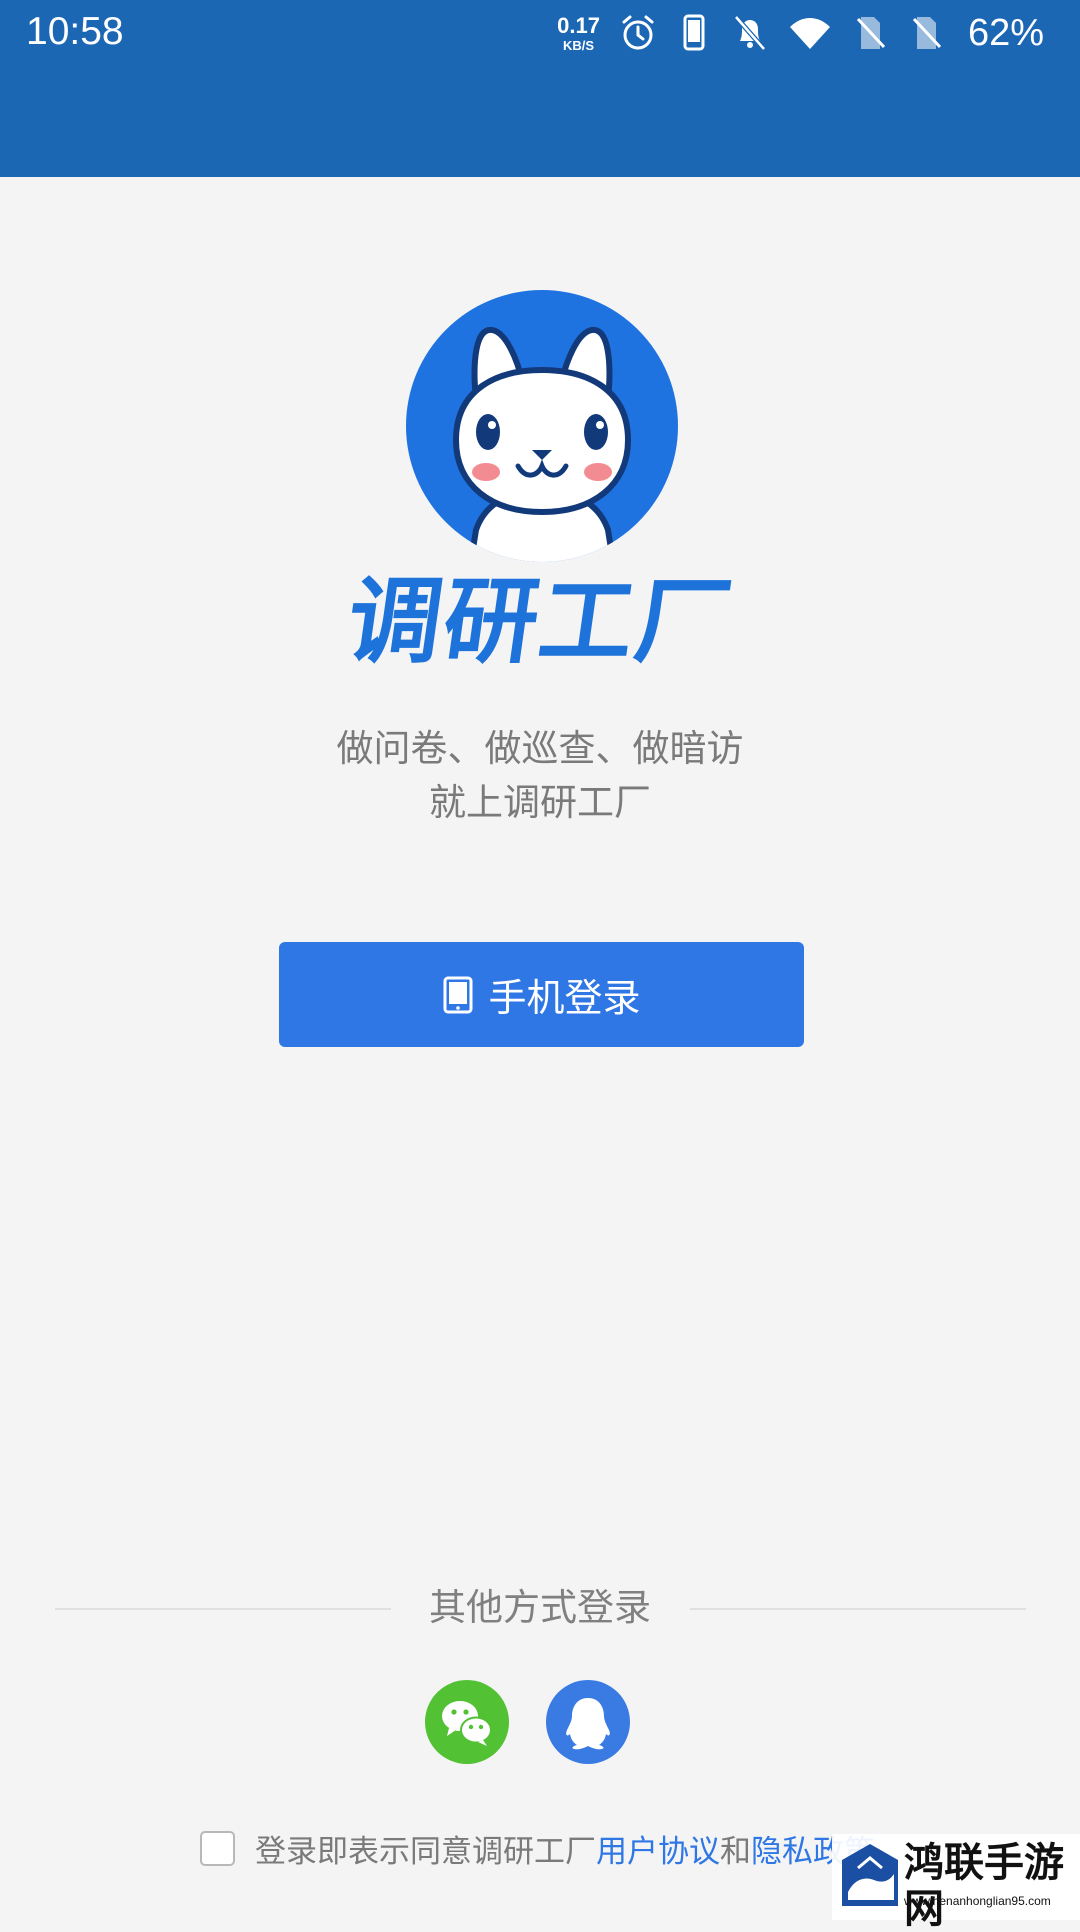 The width and height of the screenshot is (1080, 1932). What do you see at coordinates (542, 426) in the screenshot?
I see `rabbit-logo-icon` at bounding box center [542, 426].